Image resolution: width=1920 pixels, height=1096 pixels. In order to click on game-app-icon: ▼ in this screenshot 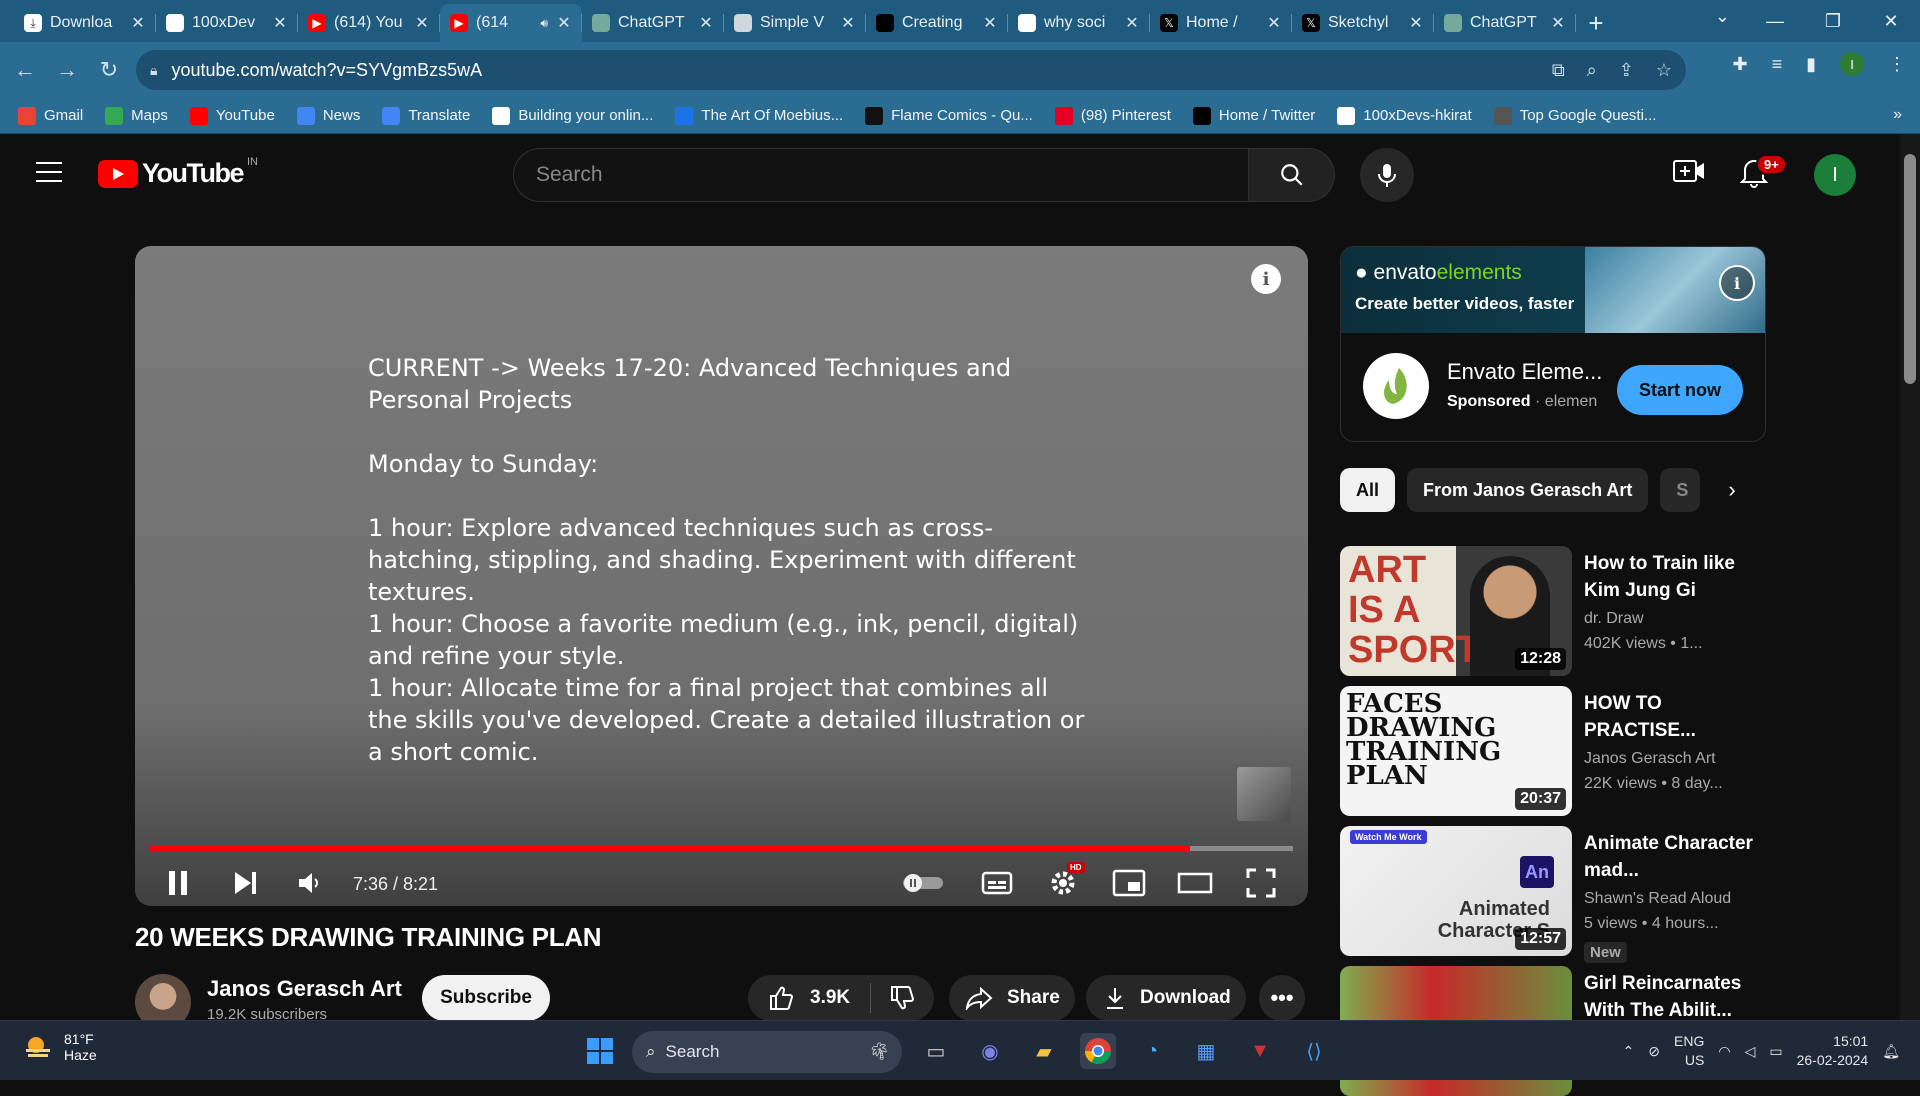, I will do `click(1260, 1051)`.